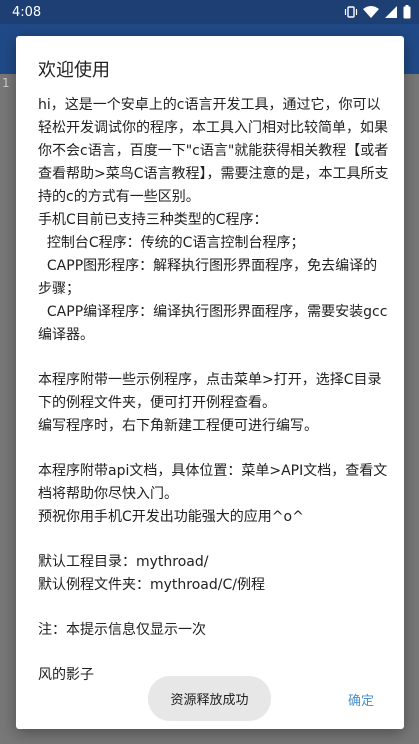  Describe the element at coordinates (122, 630) in the screenshot. I see `dialog-paragraph-note: 注：本提示信息仅显示一次` at that location.